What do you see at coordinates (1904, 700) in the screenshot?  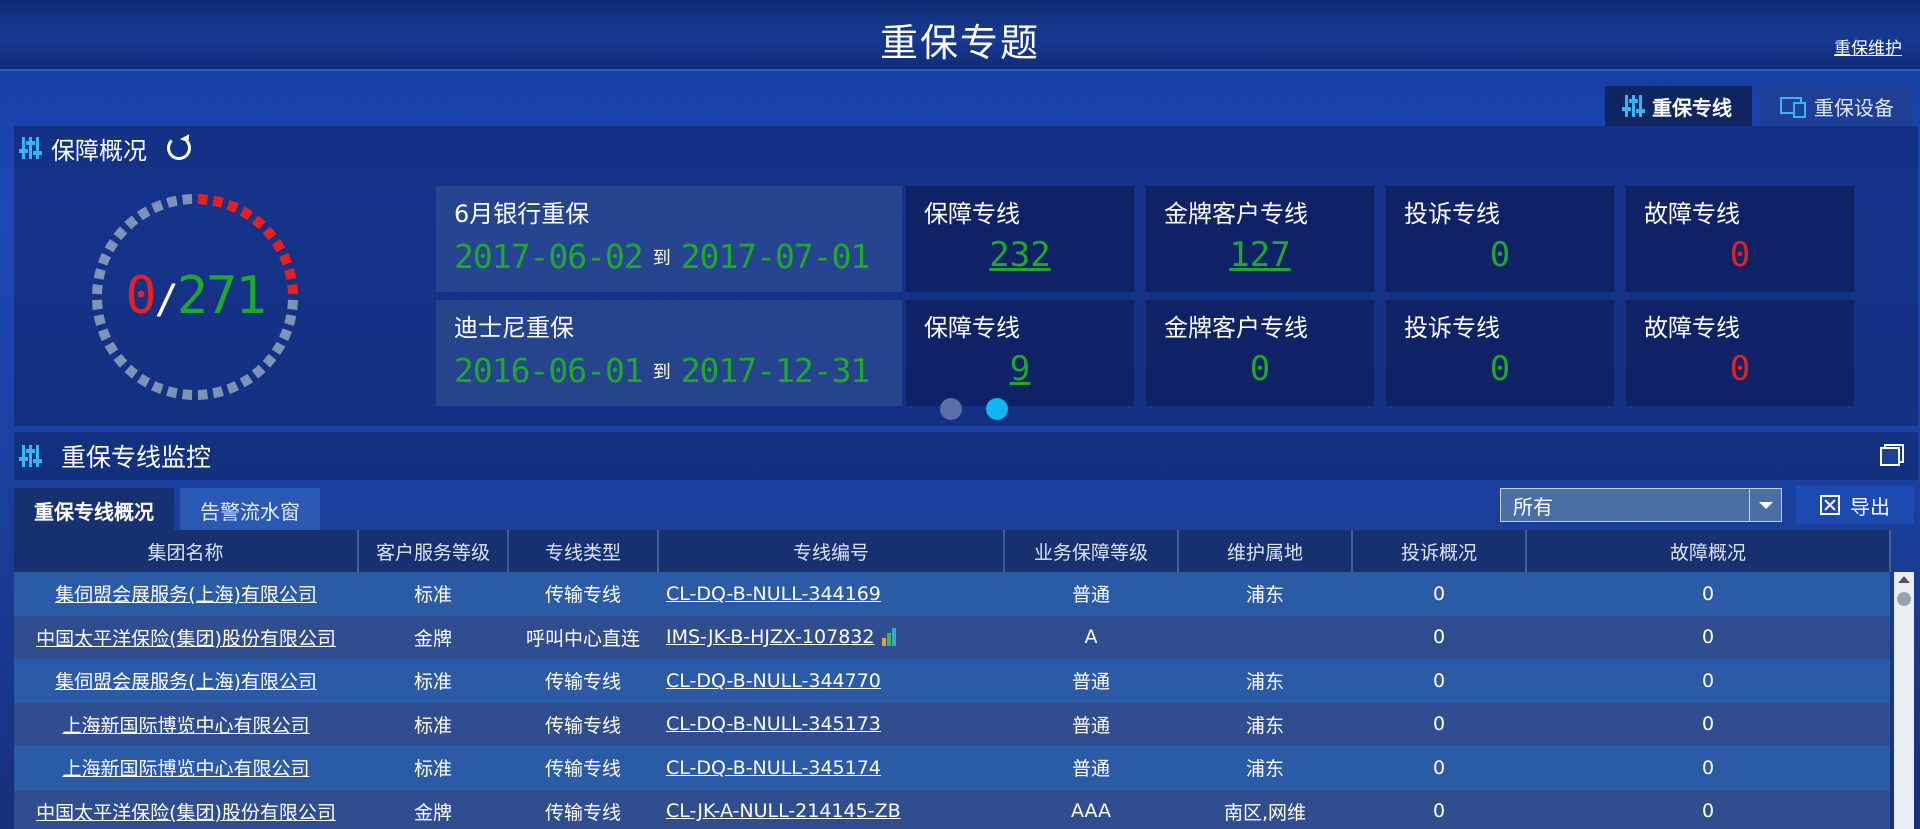 I see `table-scrollbar` at bounding box center [1904, 700].